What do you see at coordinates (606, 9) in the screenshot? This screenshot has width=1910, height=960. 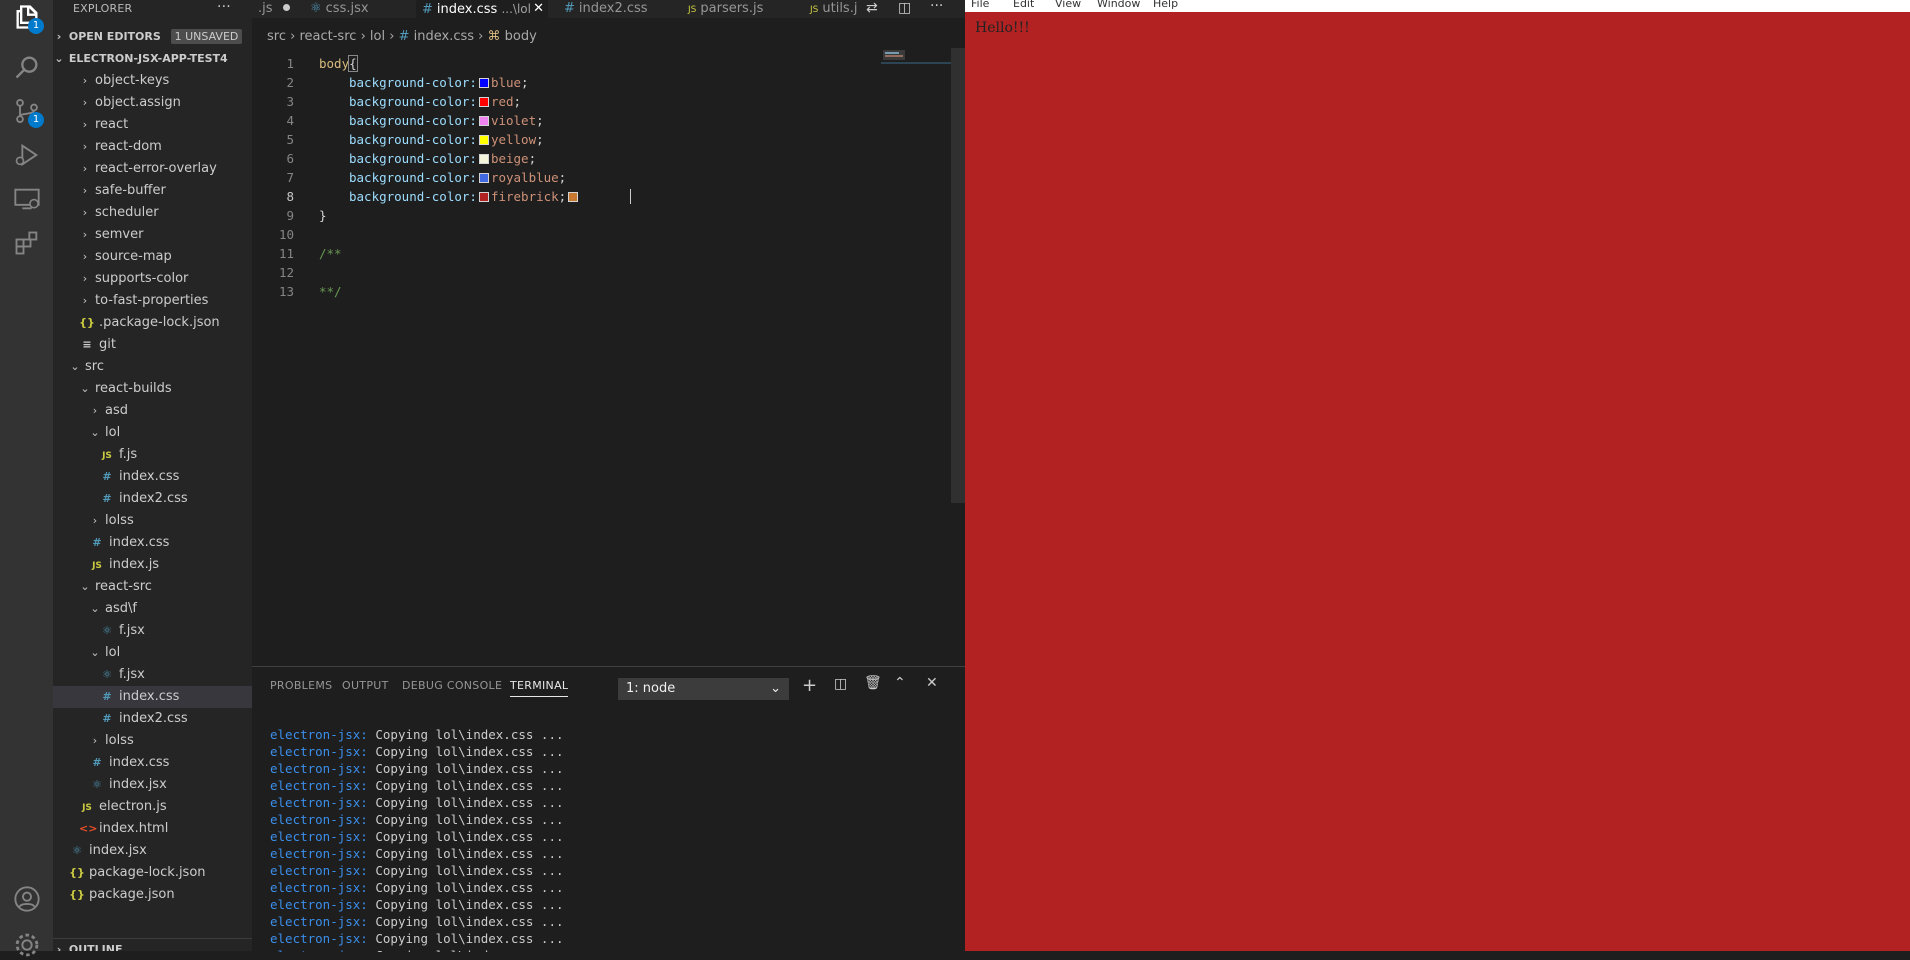 I see `tab-index2-css: # index2.css` at bounding box center [606, 9].